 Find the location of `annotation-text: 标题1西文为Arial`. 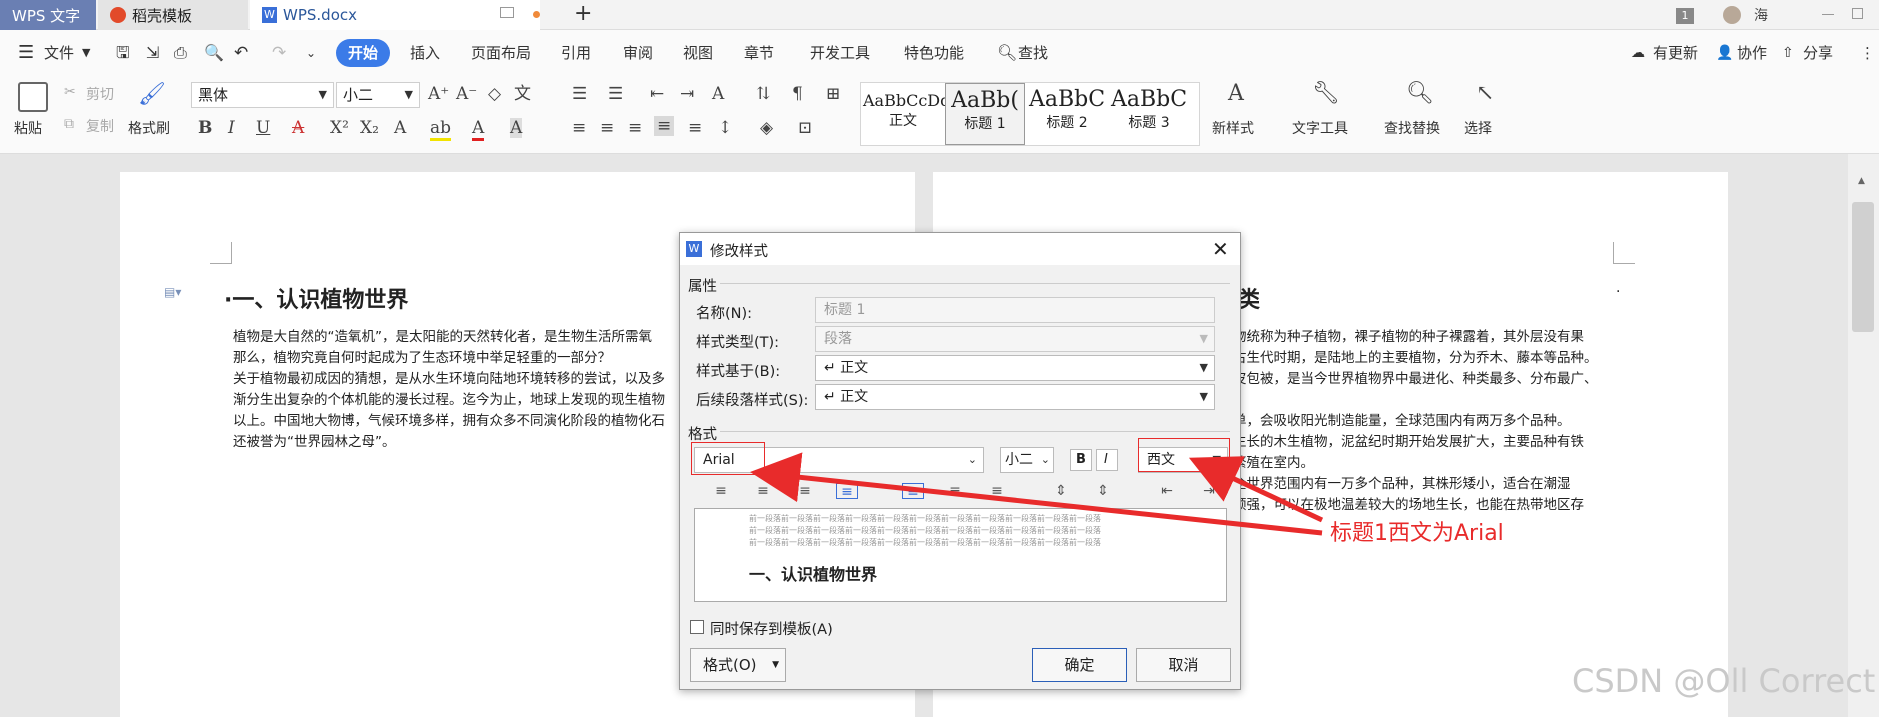

annotation-text: 标题1西文为Arial is located at coordinates (1417, 533).